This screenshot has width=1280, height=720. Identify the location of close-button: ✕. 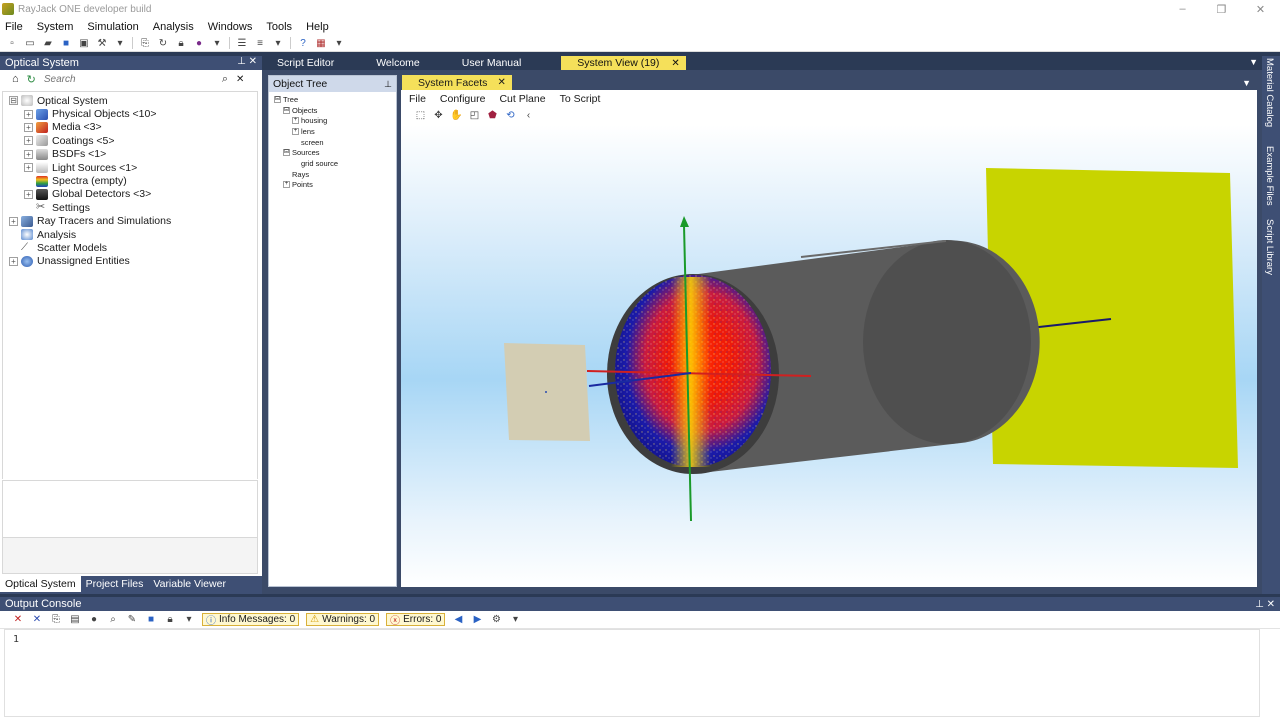
(1260, 9).